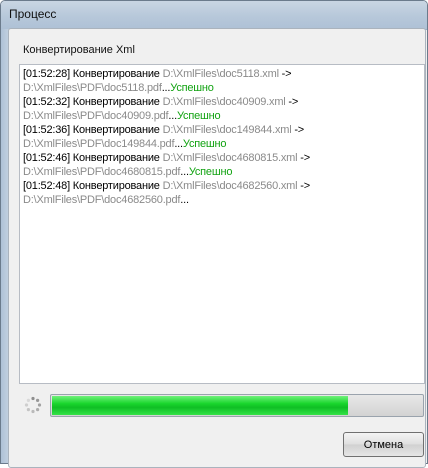  What do you see at coordinates (200, 405) in the screenshot?
I see `progress-bar-fill` at bounding box center [200, 405].